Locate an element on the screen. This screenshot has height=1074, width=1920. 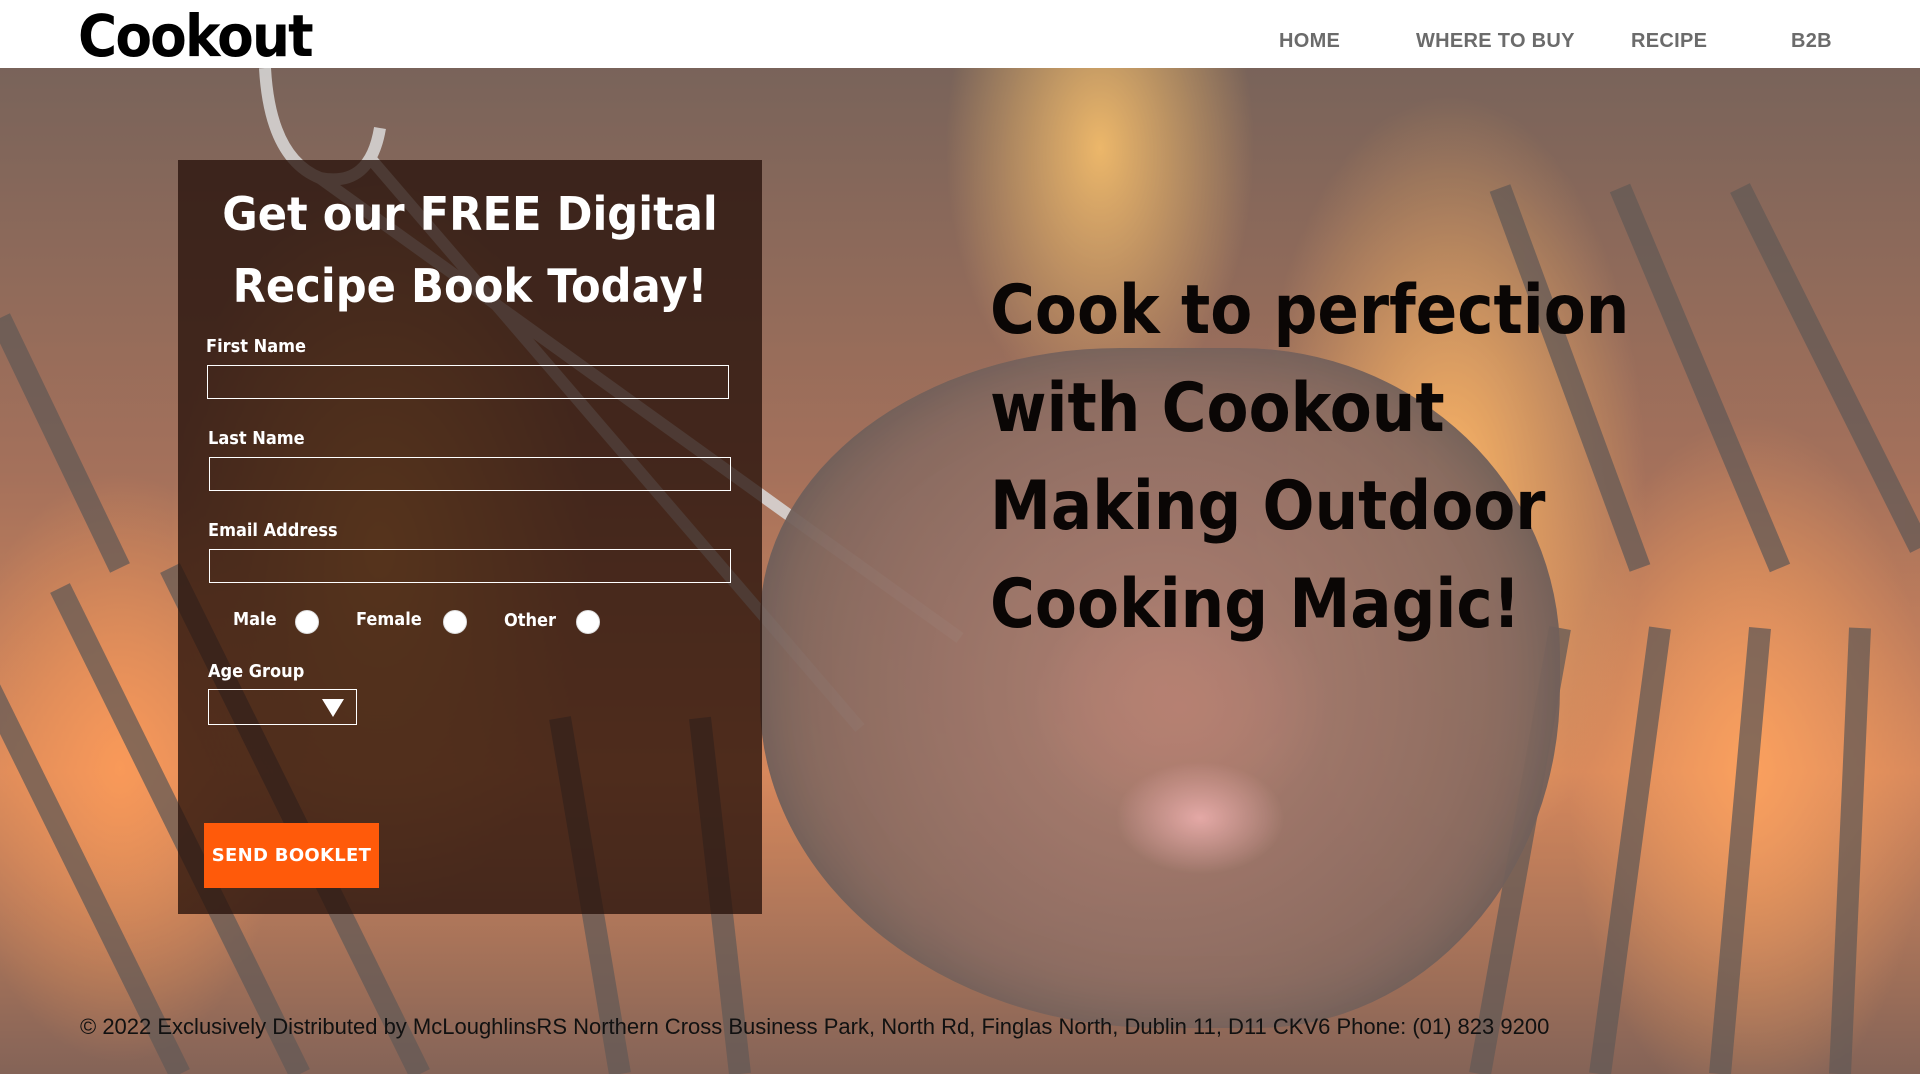
nav-recipe: RECIPE is located at coordinates (1669, 41).